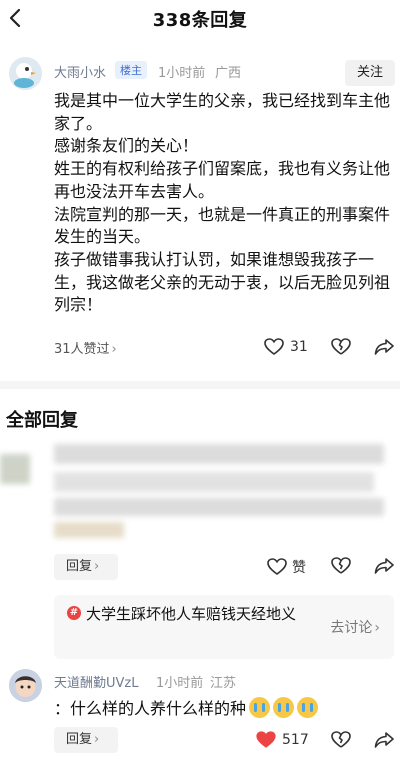 The height and width of the screenshot is (761, 400). I want to click on like-count: 517, so click(295, 740).